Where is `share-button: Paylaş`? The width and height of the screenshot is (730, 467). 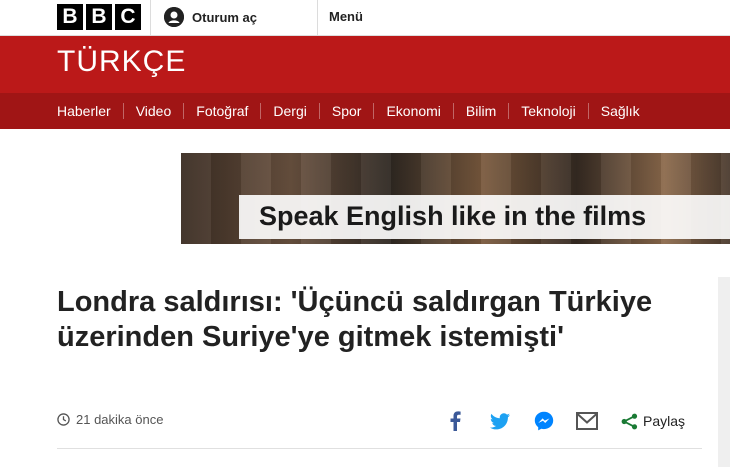 share-button: Paylaş is located at coordinates (656, 421).